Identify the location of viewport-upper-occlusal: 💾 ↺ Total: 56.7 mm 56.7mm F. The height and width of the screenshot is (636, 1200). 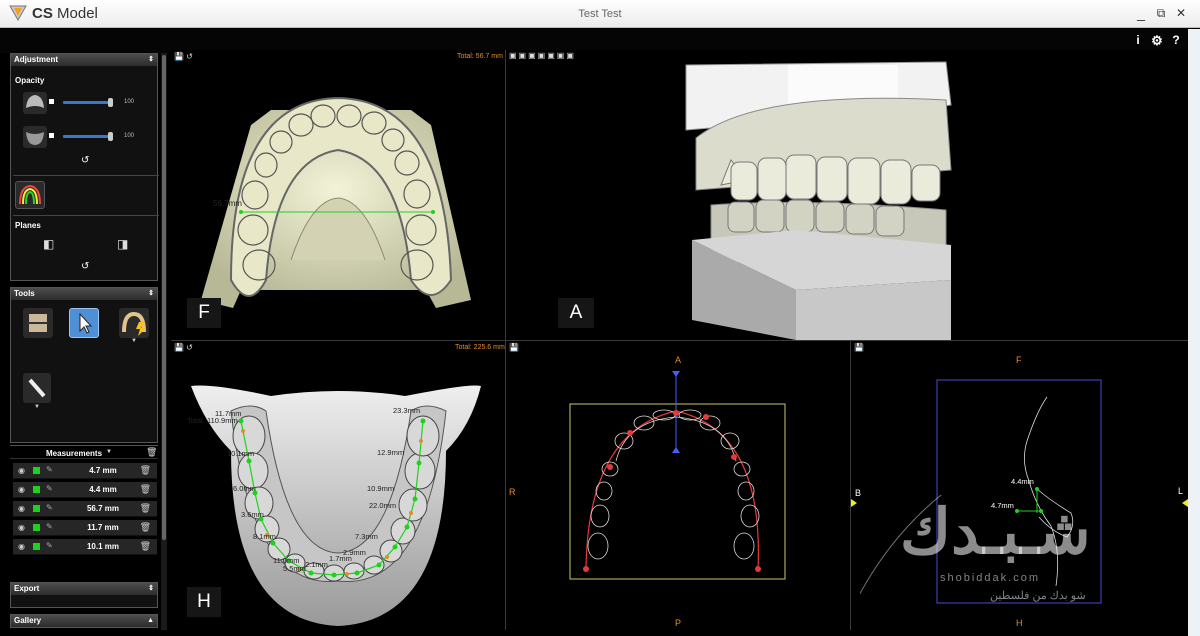
(338, 195).